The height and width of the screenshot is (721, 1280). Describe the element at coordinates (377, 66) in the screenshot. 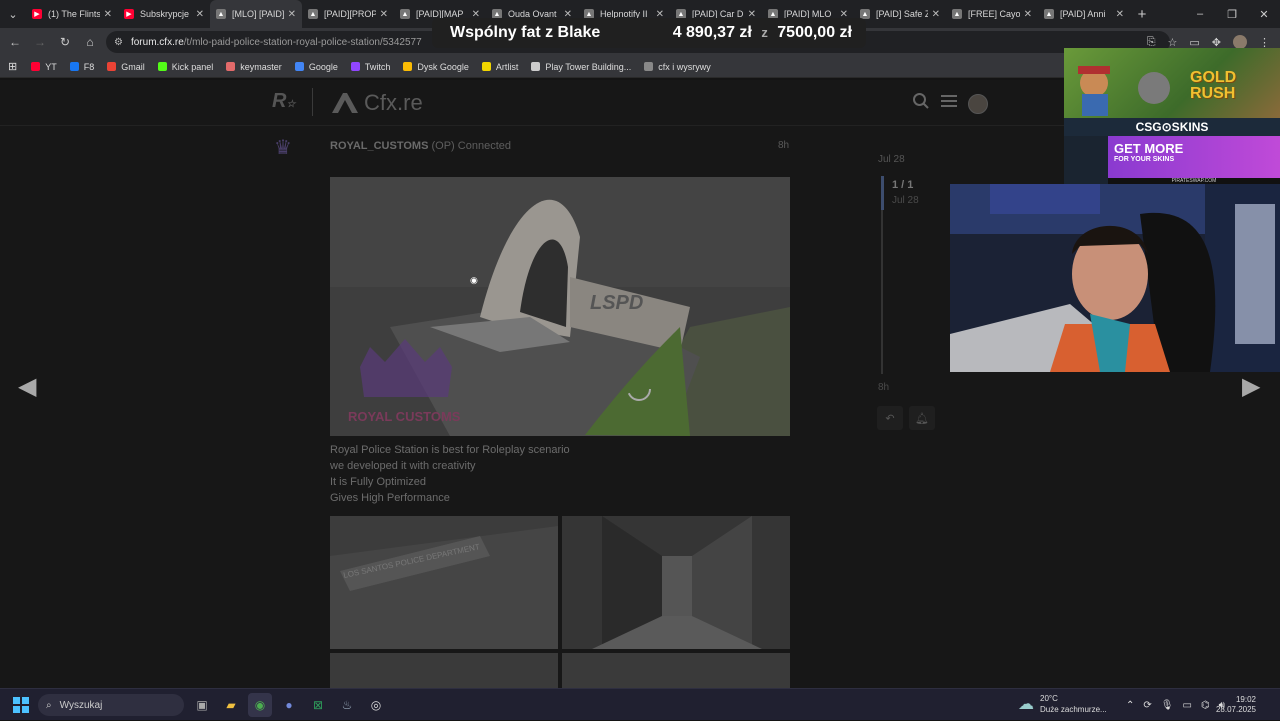

I see `bookmark-label: Twitch` at that location.